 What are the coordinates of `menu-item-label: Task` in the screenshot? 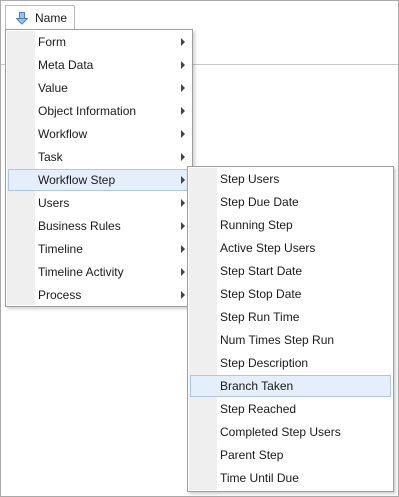 It's located at (50, 157).